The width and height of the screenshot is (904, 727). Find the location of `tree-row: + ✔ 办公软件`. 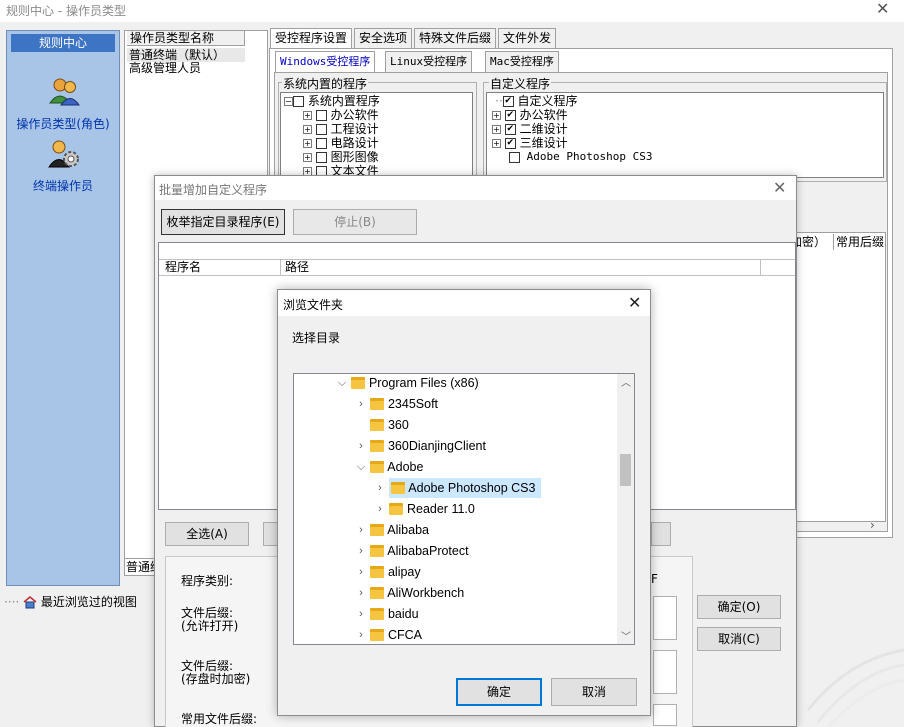

tree-row: + ✔ 办公软件 is located at coordinates (530, 115).